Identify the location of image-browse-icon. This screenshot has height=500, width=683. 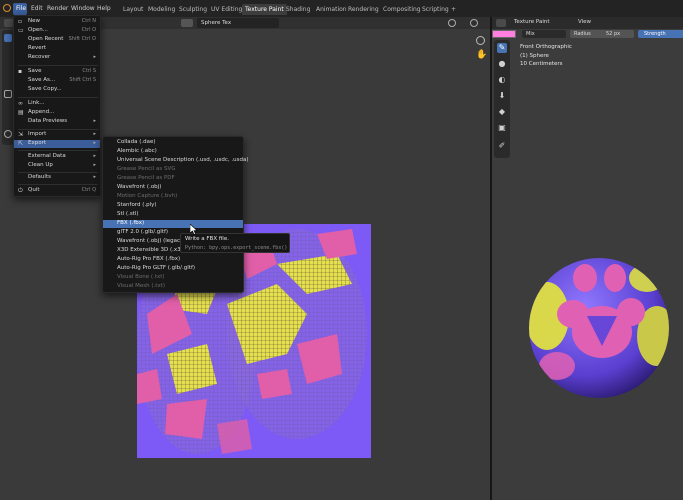
(187, 23).